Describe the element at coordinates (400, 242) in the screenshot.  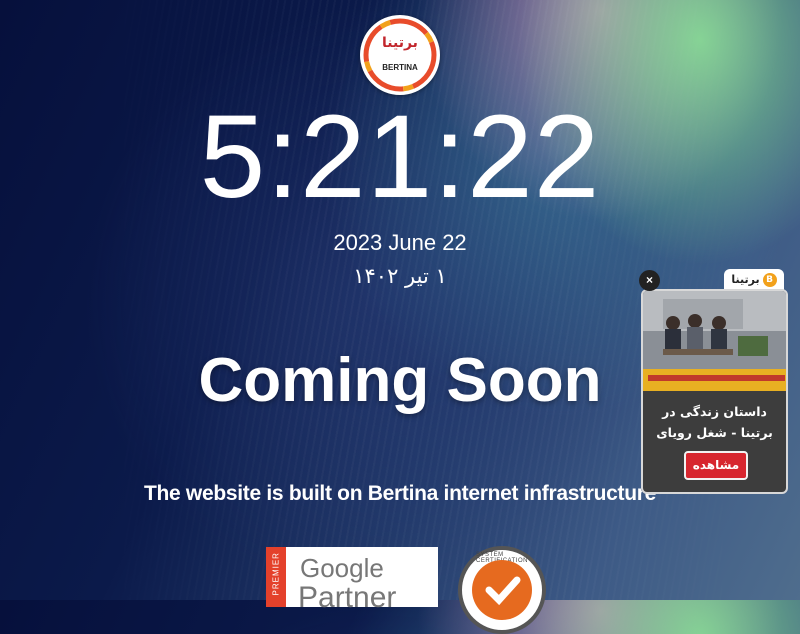
I see `gregorian-date: 2023 June 22` at that location.